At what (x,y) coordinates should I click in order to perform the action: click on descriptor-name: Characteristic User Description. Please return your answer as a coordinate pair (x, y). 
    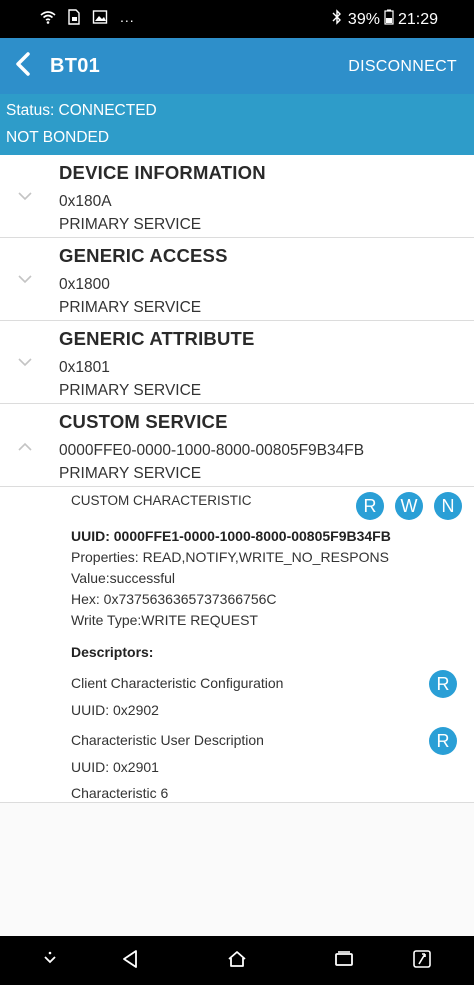
    Looking at the image, I should click on (167, 740).